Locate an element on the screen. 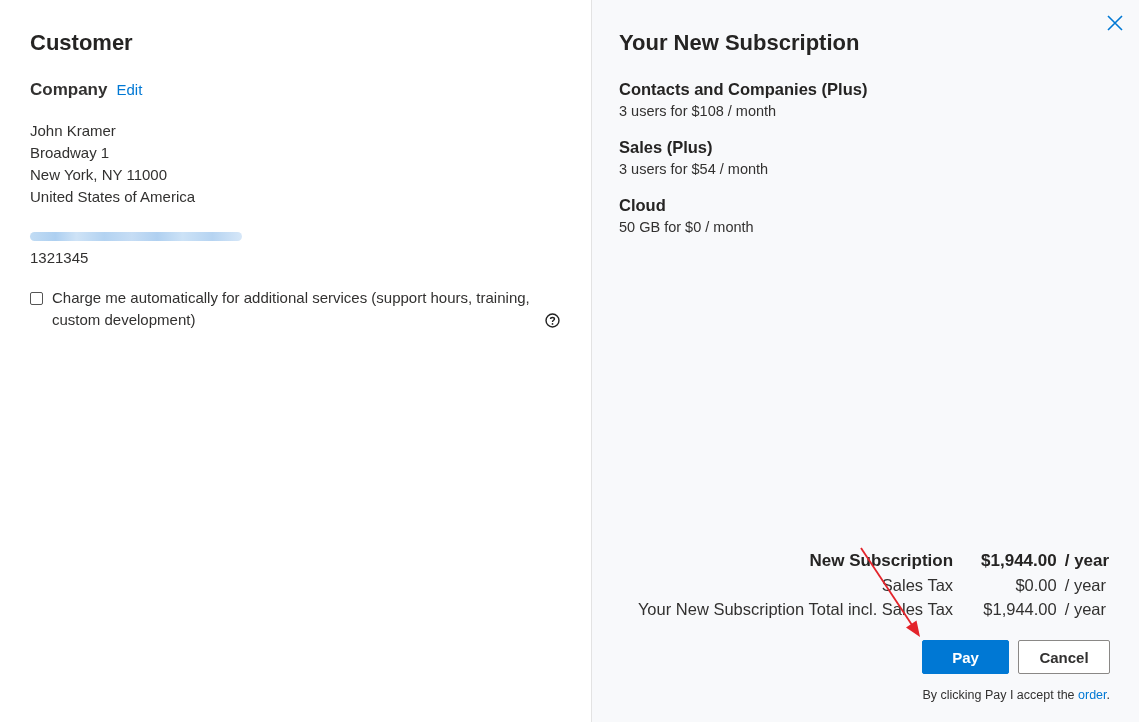 The image size is (1139, 722). plan-name: Contacts and Companies (Plus) is located at coordinates (744, 89).